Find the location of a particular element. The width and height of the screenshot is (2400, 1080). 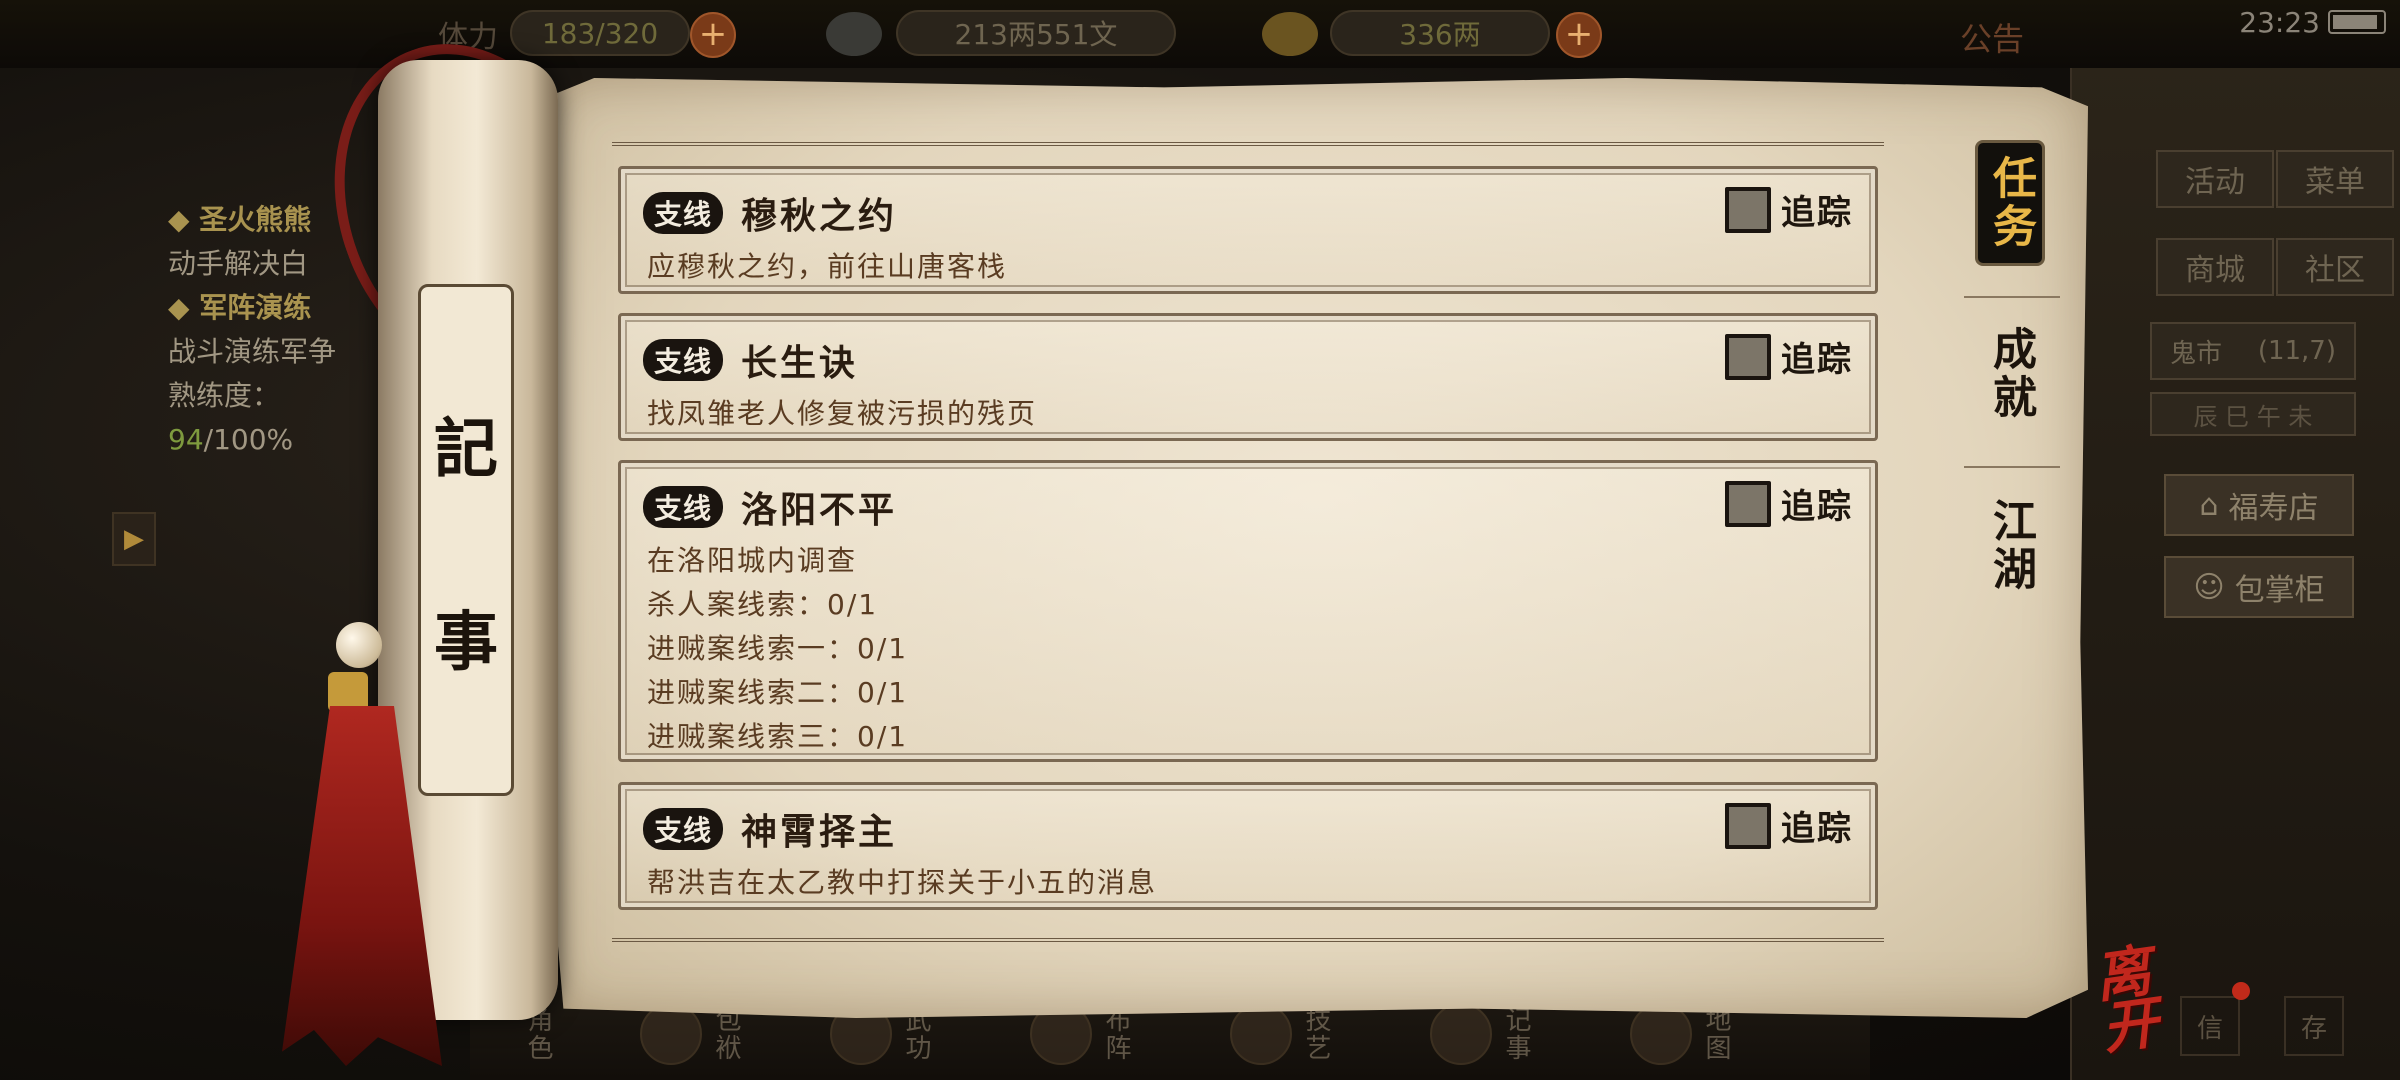

proficiency-value: 94 is located at coordinates (186, 439).